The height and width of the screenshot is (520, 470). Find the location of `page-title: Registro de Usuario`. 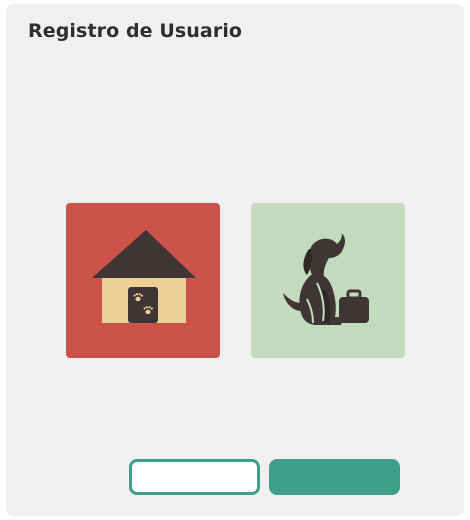

page-title: Registro de Usuario is located at coordinates (135, 31).